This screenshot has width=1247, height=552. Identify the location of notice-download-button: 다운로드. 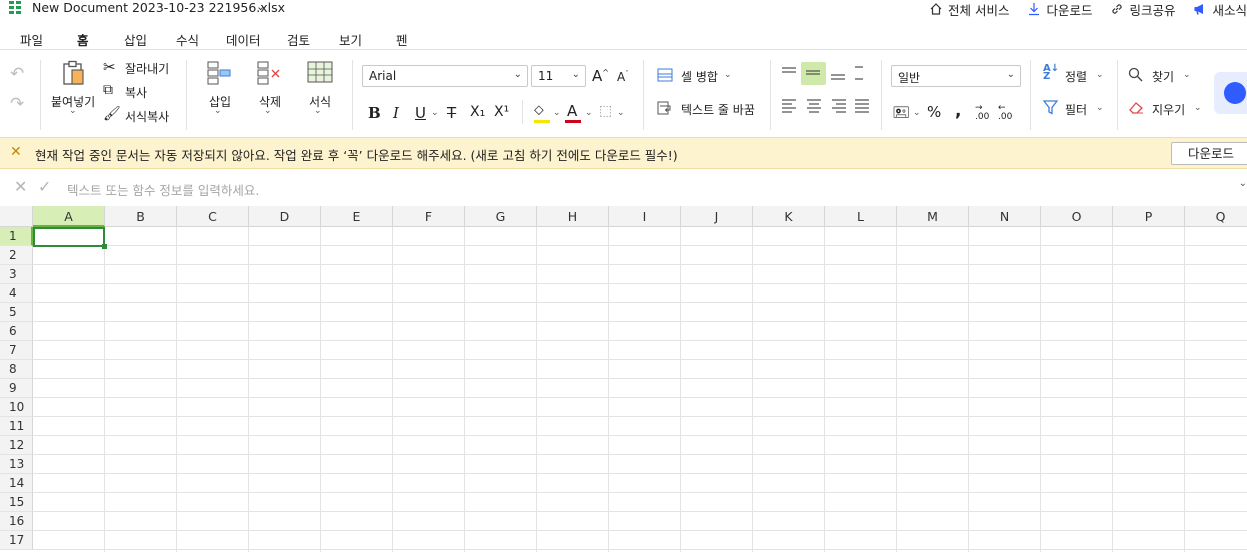
(1209, 153).